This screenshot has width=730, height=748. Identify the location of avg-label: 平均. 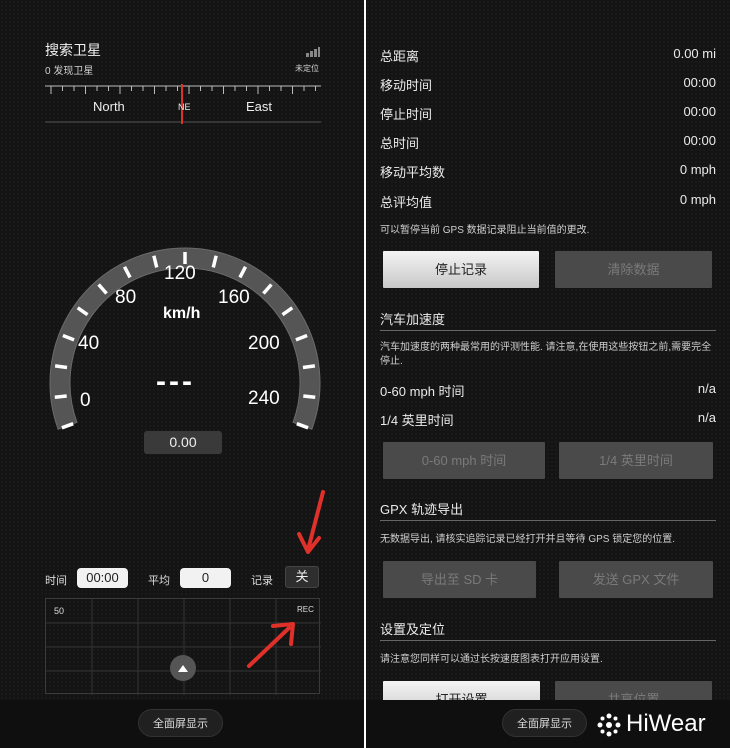
(159, 581).